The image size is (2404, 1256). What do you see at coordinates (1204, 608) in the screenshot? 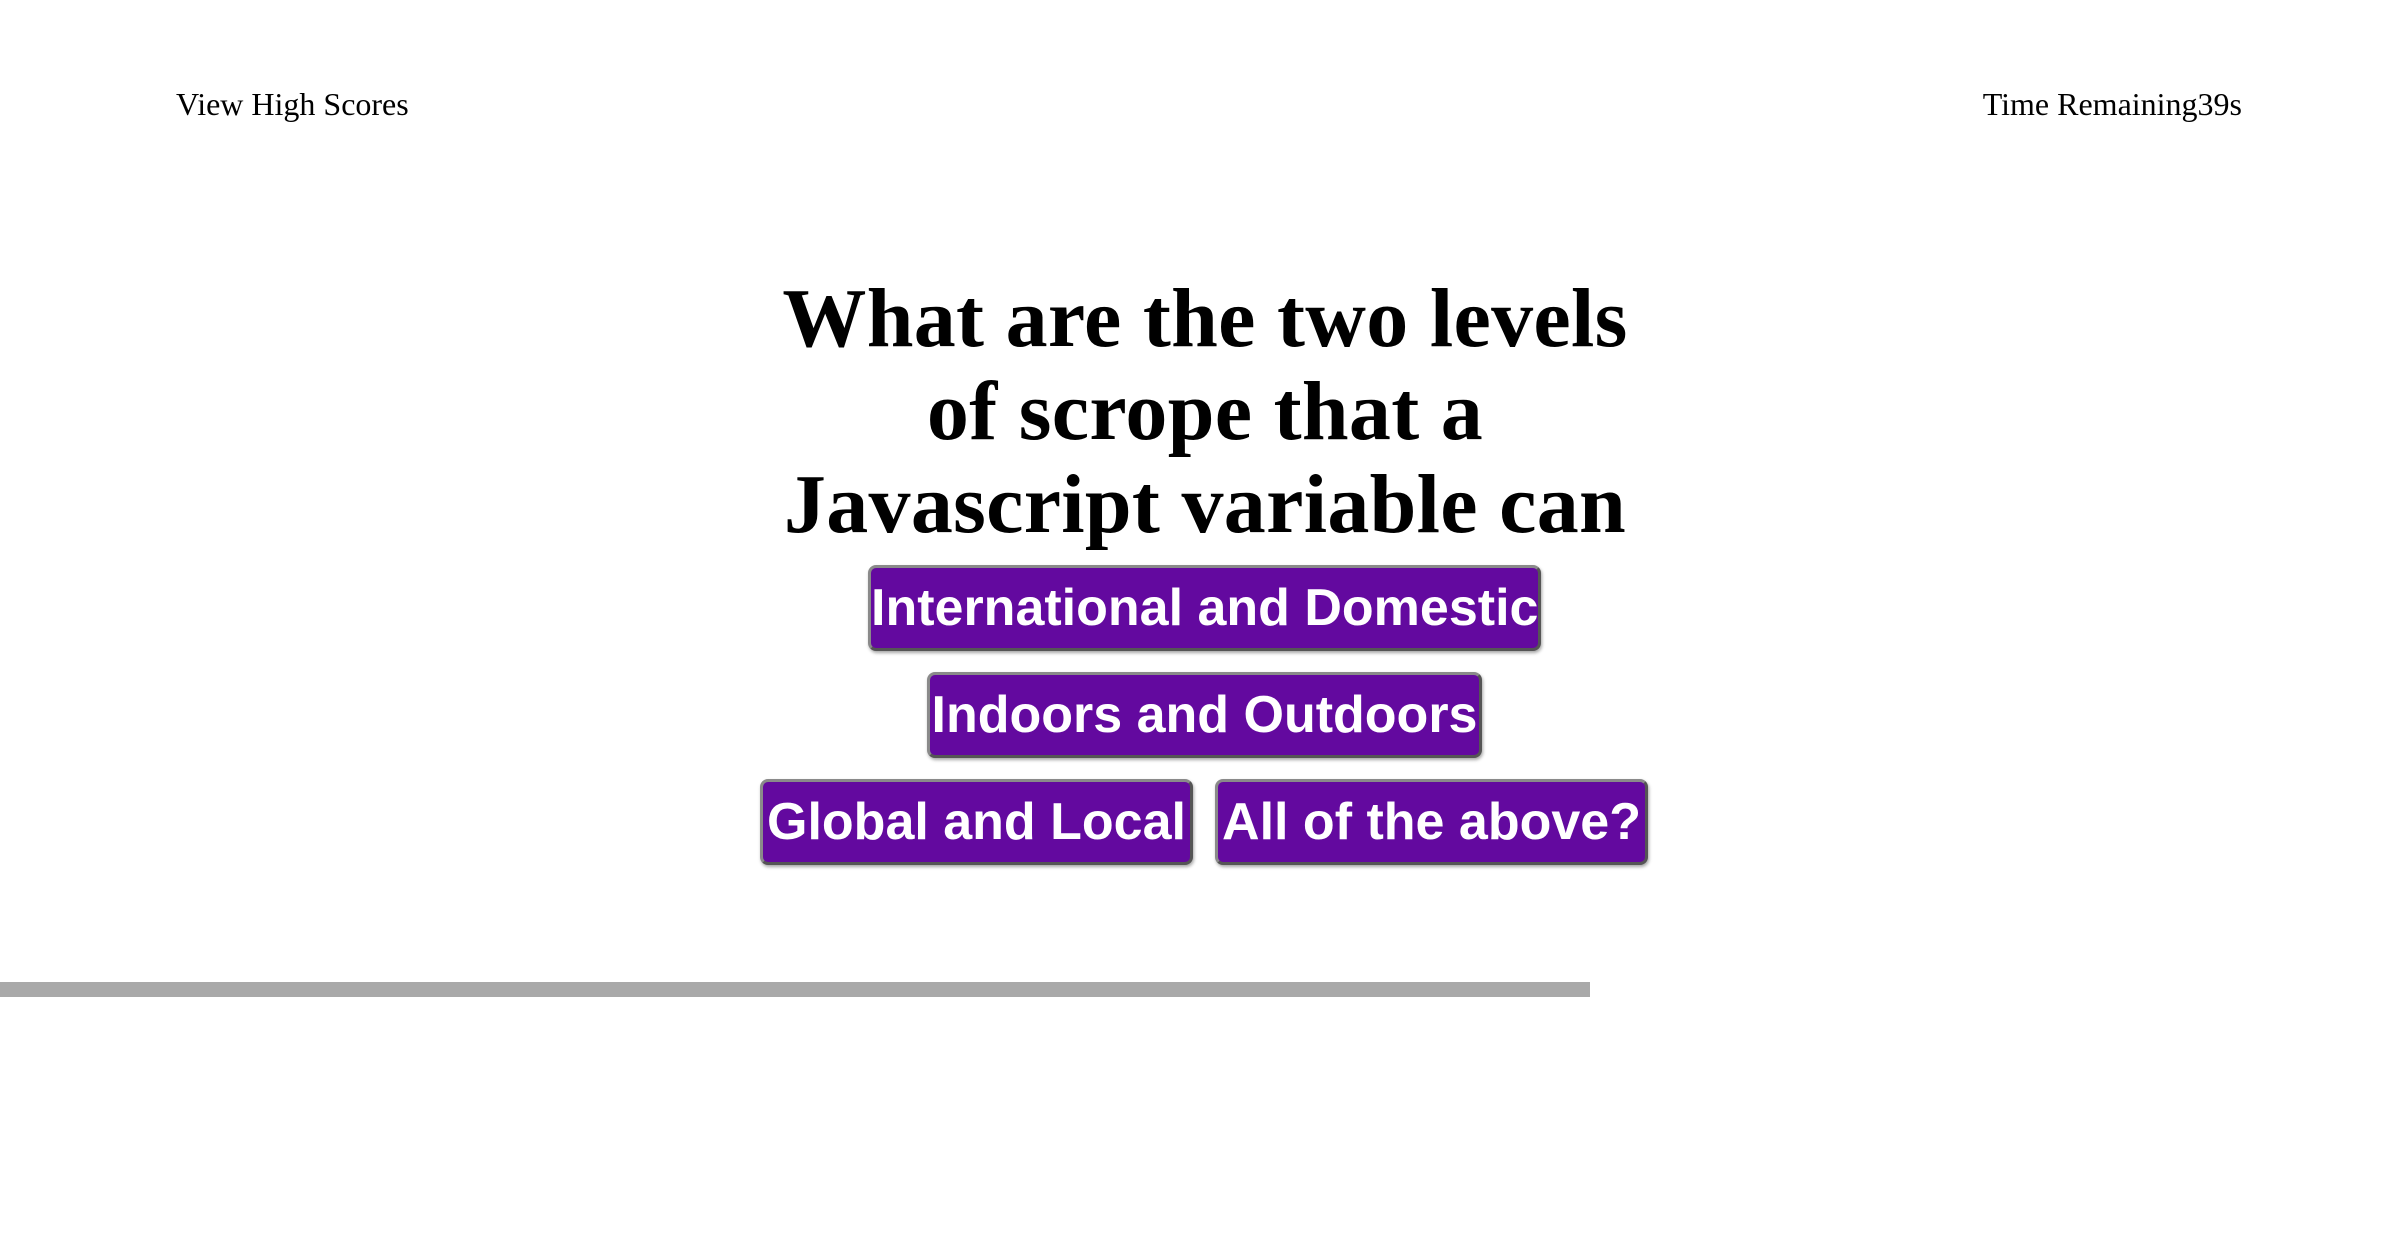
I see `answer-button-international-domestic: International and Domestic` at bounding box center [1204, 608].